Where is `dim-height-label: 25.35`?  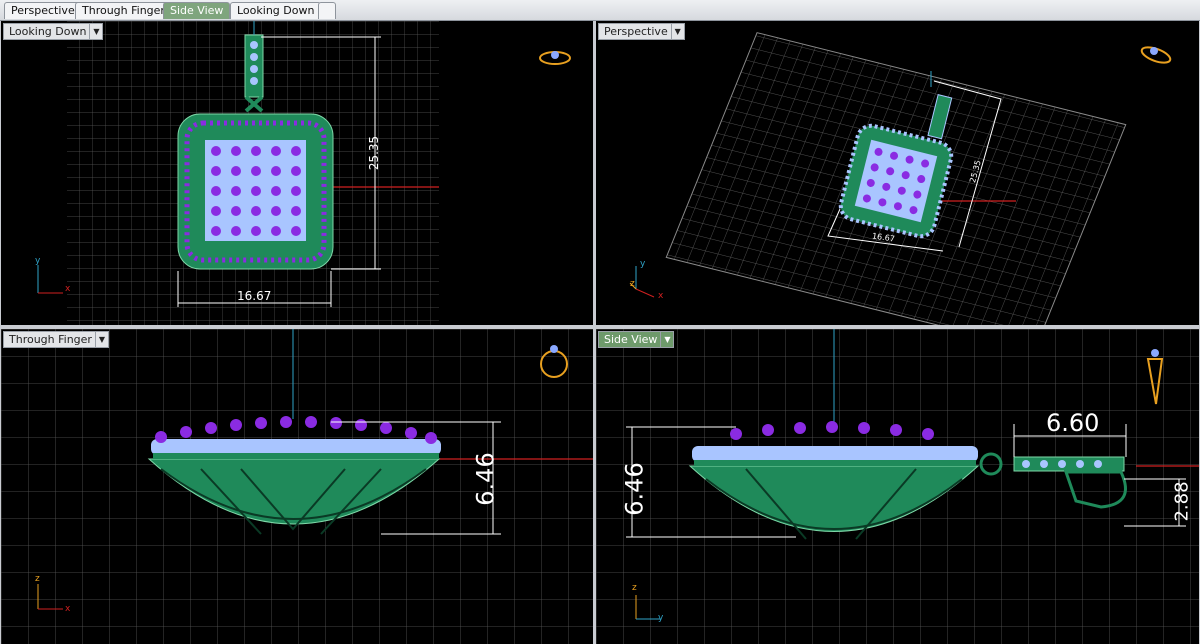
dim-height-label: 25.35 is located at coordinates (374, 153).